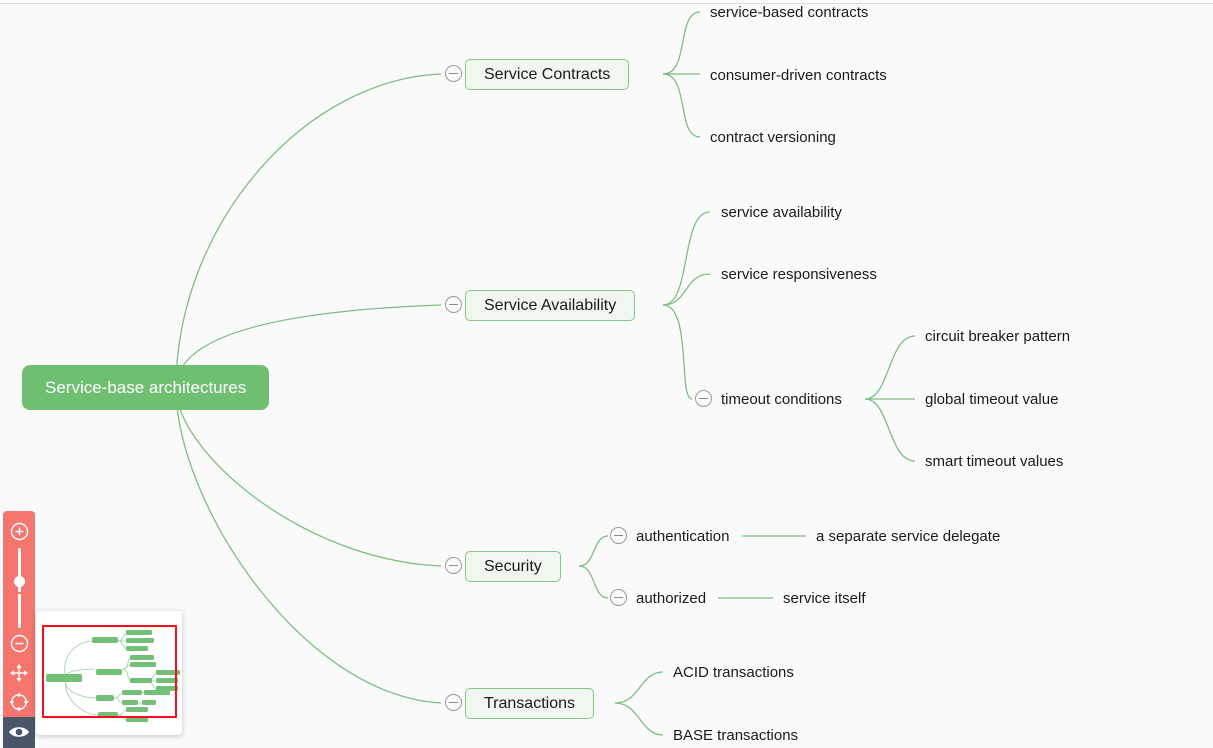 The width and height of the screenshot is (1213, 748). I want to click on view-toolbar, so click(19, 629).